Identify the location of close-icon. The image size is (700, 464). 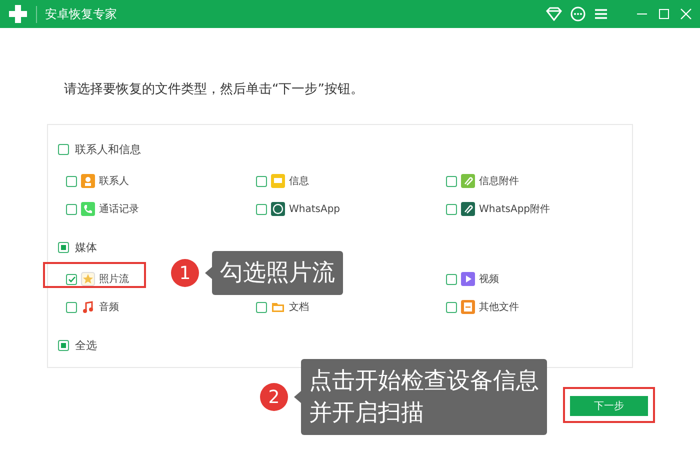
(686, 14).